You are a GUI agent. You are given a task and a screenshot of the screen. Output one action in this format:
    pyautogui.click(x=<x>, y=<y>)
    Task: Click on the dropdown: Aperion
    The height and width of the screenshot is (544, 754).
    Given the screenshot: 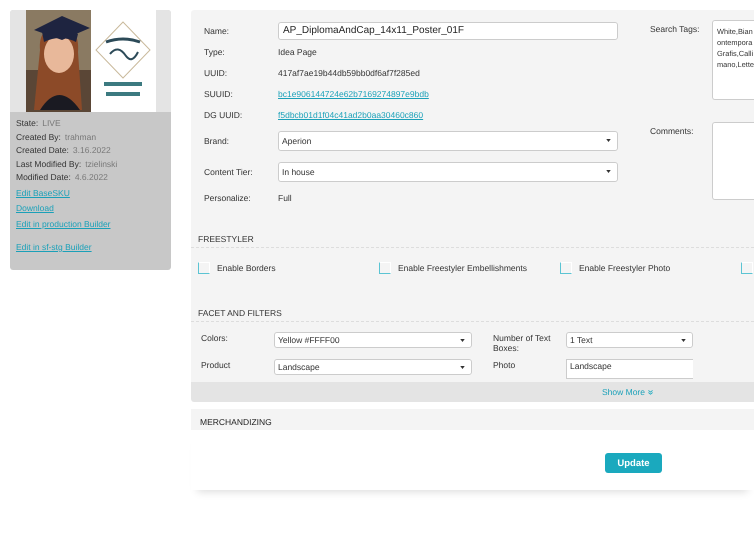 What is the action you would take?
    pyautogui.click(x=448, y=140)
    